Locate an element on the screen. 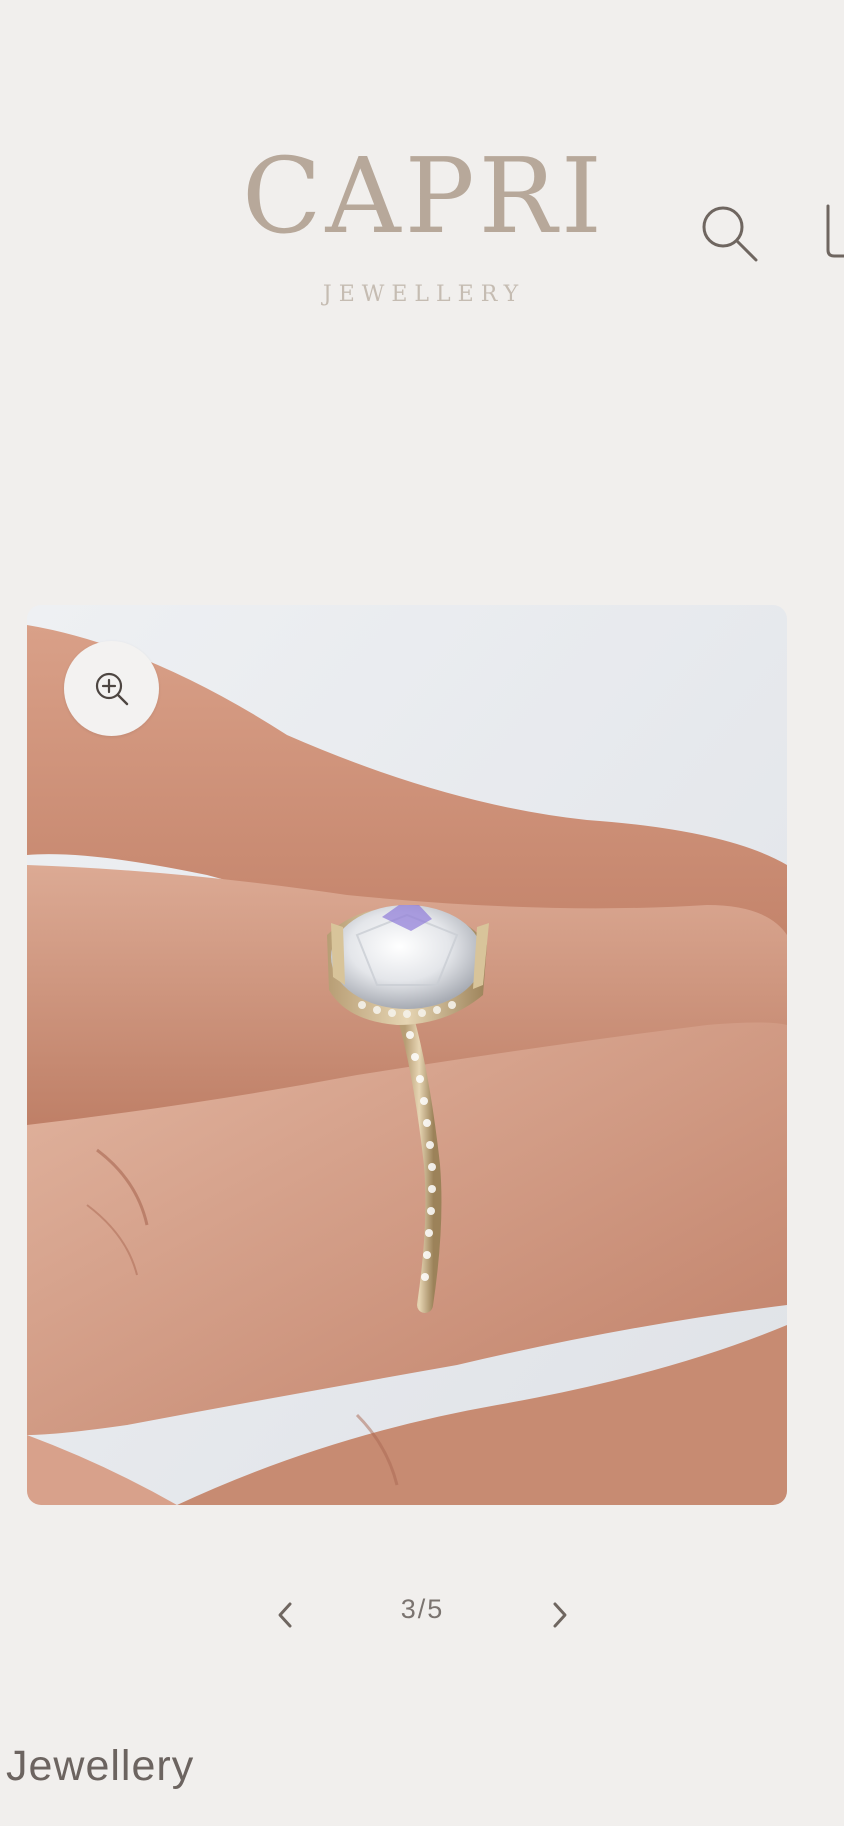 The image size is (844, 1826). capri-logo: CAPRI JEWELLERY is located at coordinates (424, 235).